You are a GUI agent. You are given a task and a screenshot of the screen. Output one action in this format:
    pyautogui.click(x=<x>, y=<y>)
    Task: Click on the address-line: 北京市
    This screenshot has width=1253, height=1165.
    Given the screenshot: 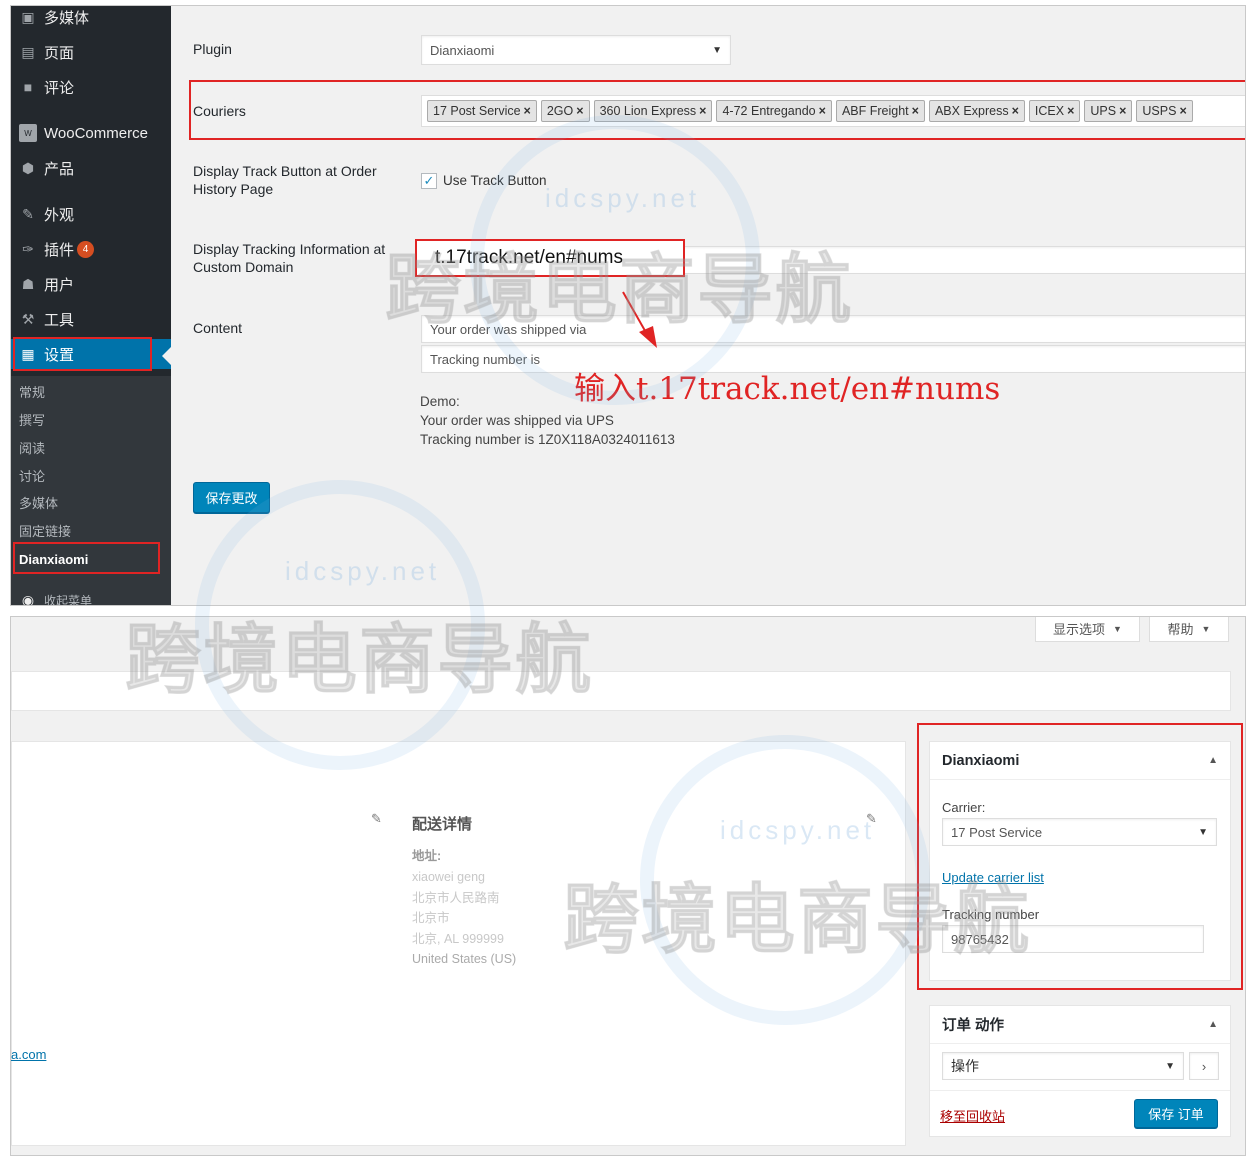 What is the action you would take?
    pyautogui.click(x=431, y=918)
    